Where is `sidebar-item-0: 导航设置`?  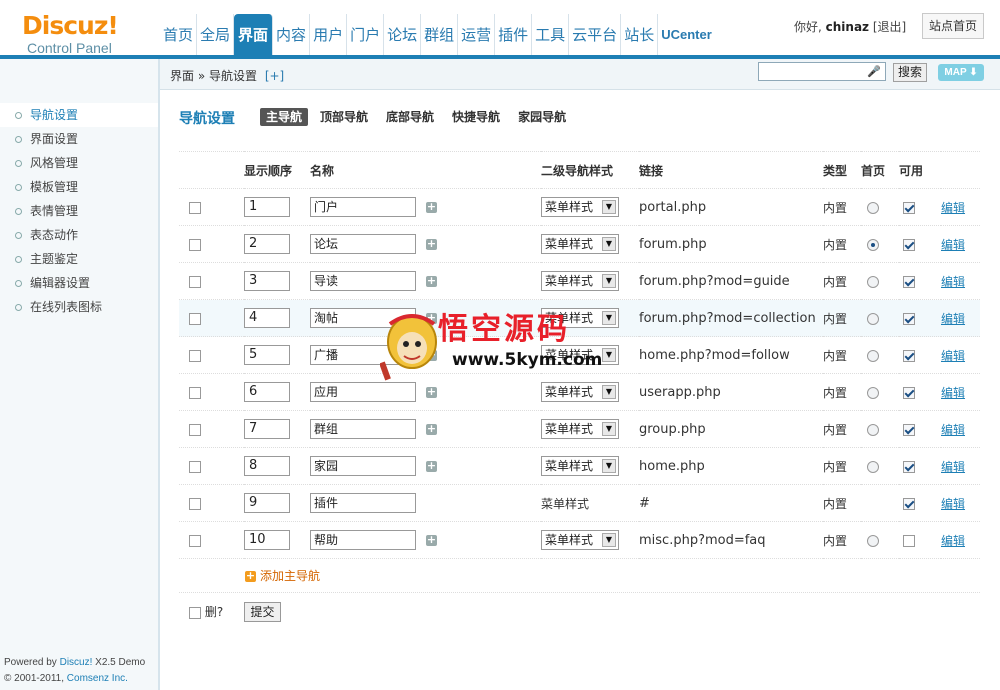
sidebar-item-0: 导航设置 is located at coordinates (79, 115).